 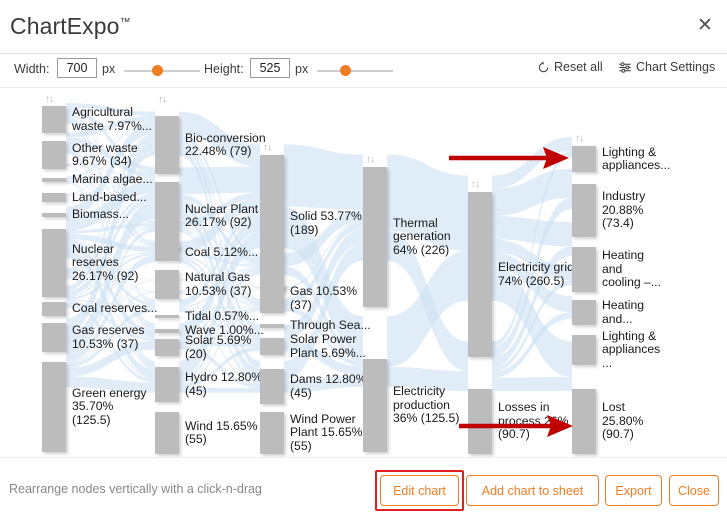 What do you see at coordinates (705, 26) in the screenshot?
I see `close-icon: ✕` at bounding box center [705, 26].